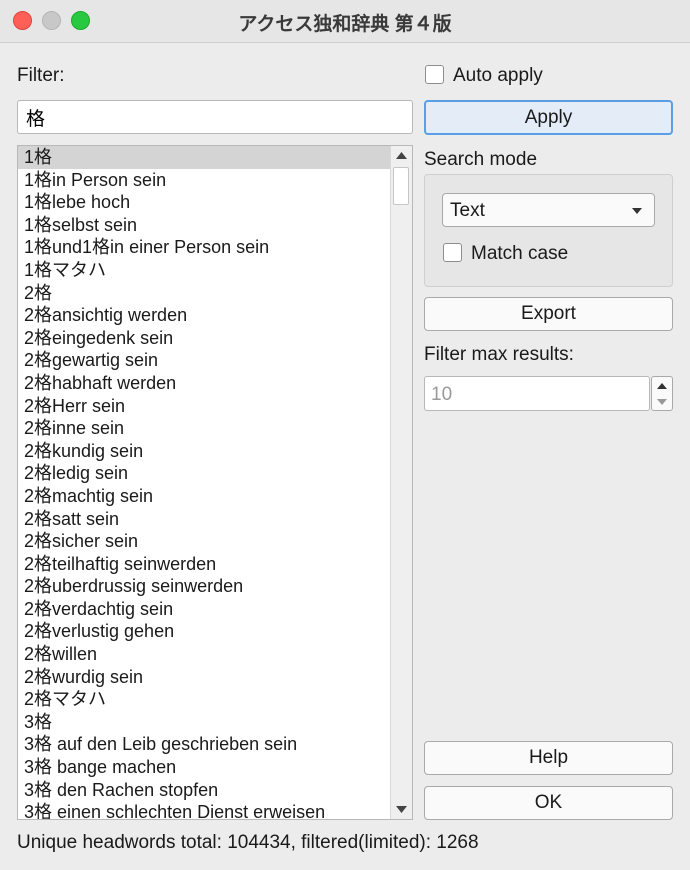 This screenshot has width=690, height=870. Describe the element at coordinates (204, 247) in the screenshot. I see `list-item: 1格und1格in einer Person sein` at that location.